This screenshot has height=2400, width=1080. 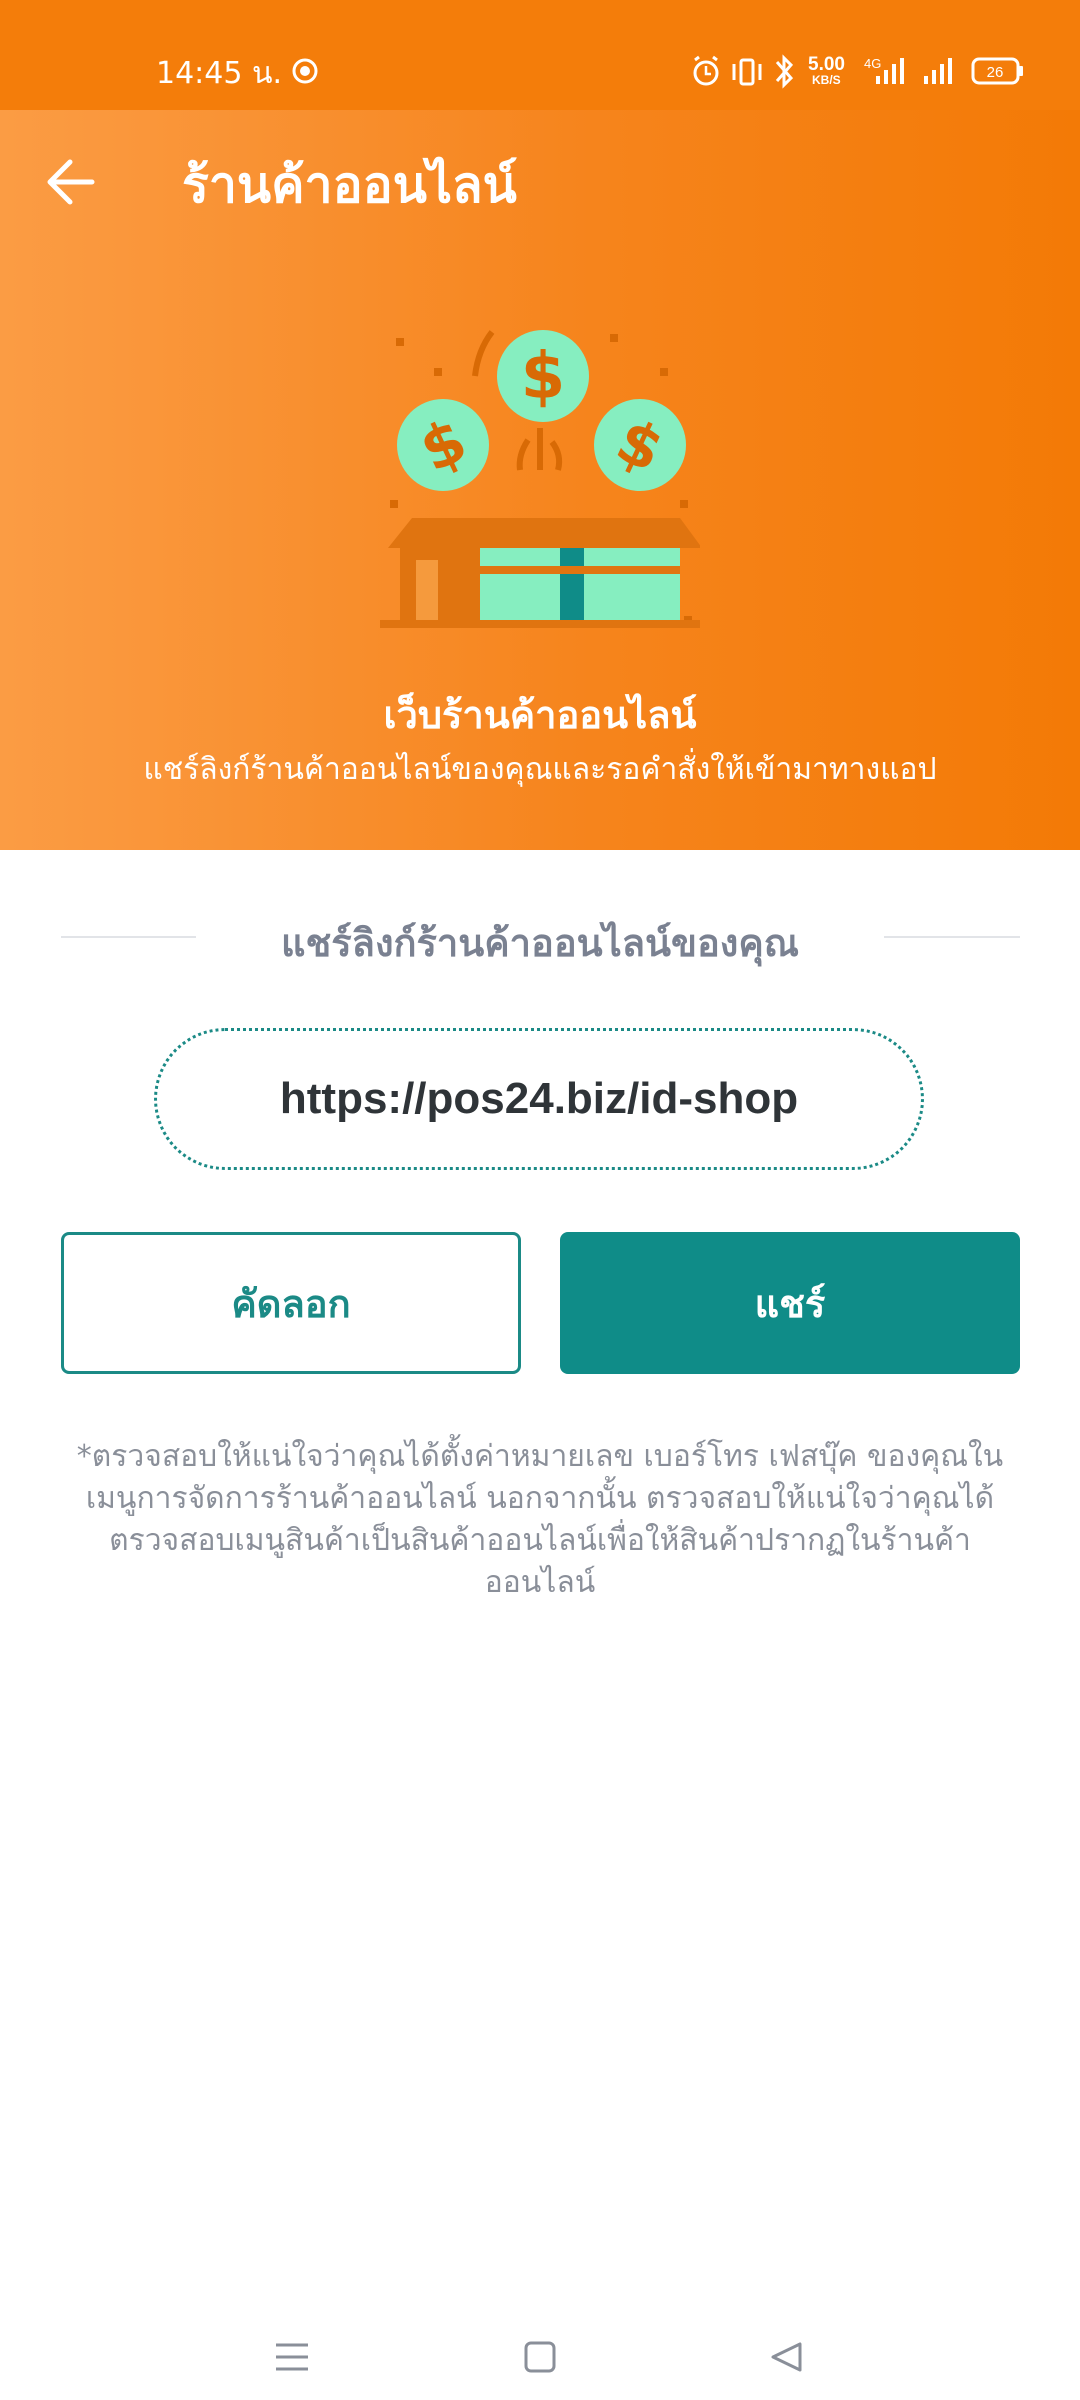 I want to click on shop-url: https://pos24.biz/id-shop, so click(x=539, y=1099).